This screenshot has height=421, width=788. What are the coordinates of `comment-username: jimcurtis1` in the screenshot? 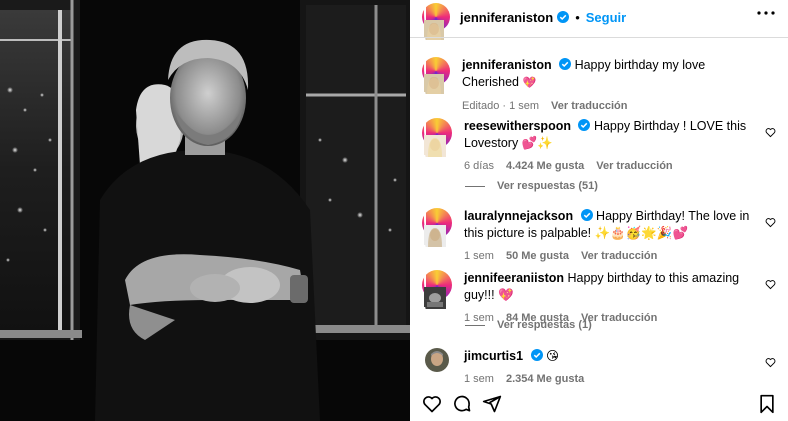 It's located at (493, 356).